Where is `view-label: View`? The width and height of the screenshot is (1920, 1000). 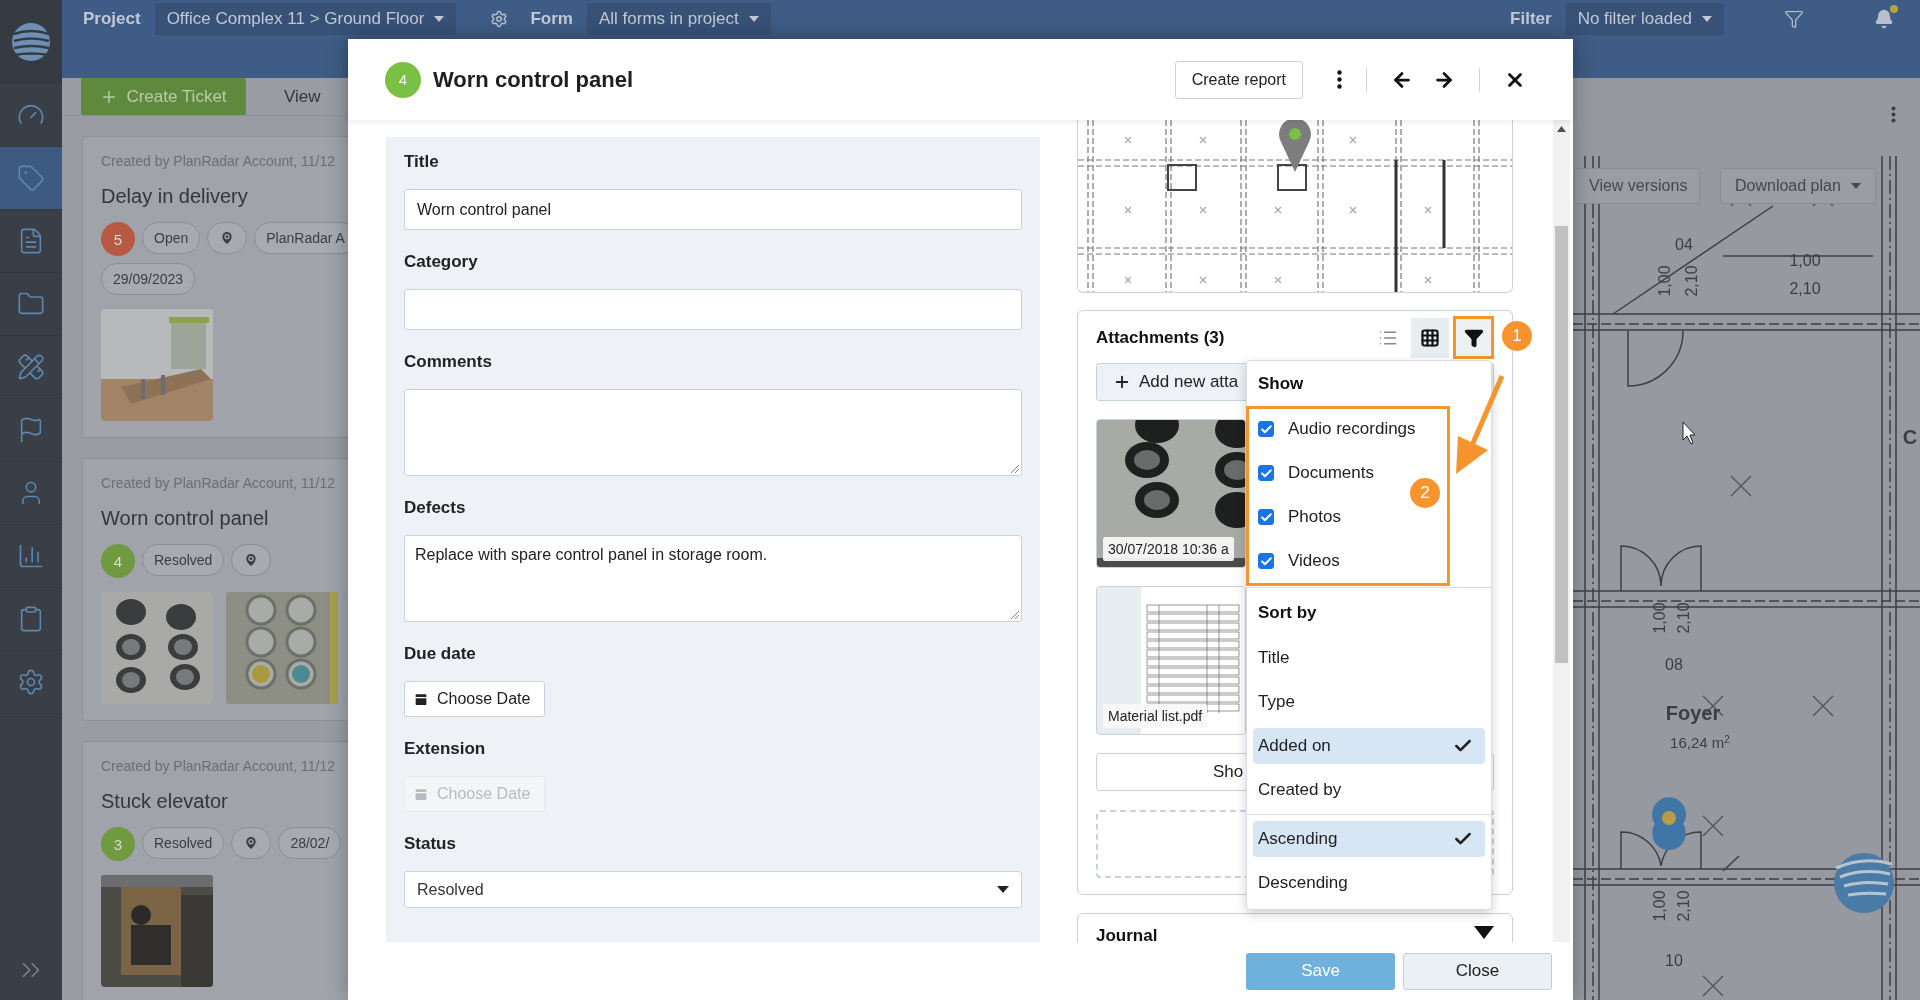 view-label: View is located at coordinates (302, 96).